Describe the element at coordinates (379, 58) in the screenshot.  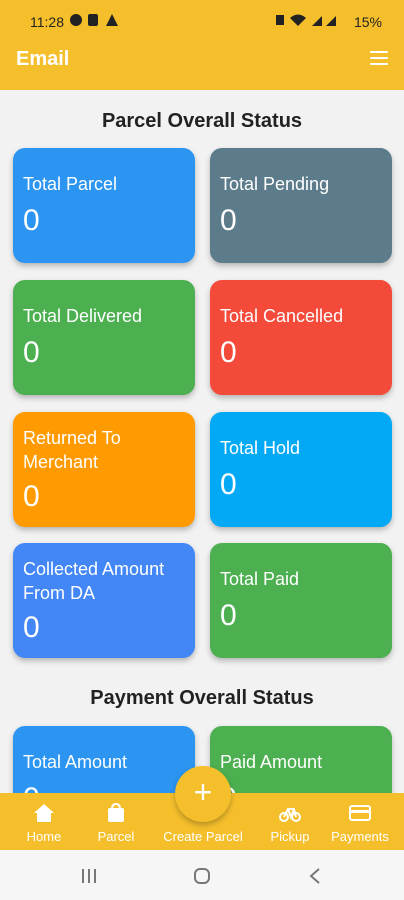
I see `hamburger-menu-icon` at that location.